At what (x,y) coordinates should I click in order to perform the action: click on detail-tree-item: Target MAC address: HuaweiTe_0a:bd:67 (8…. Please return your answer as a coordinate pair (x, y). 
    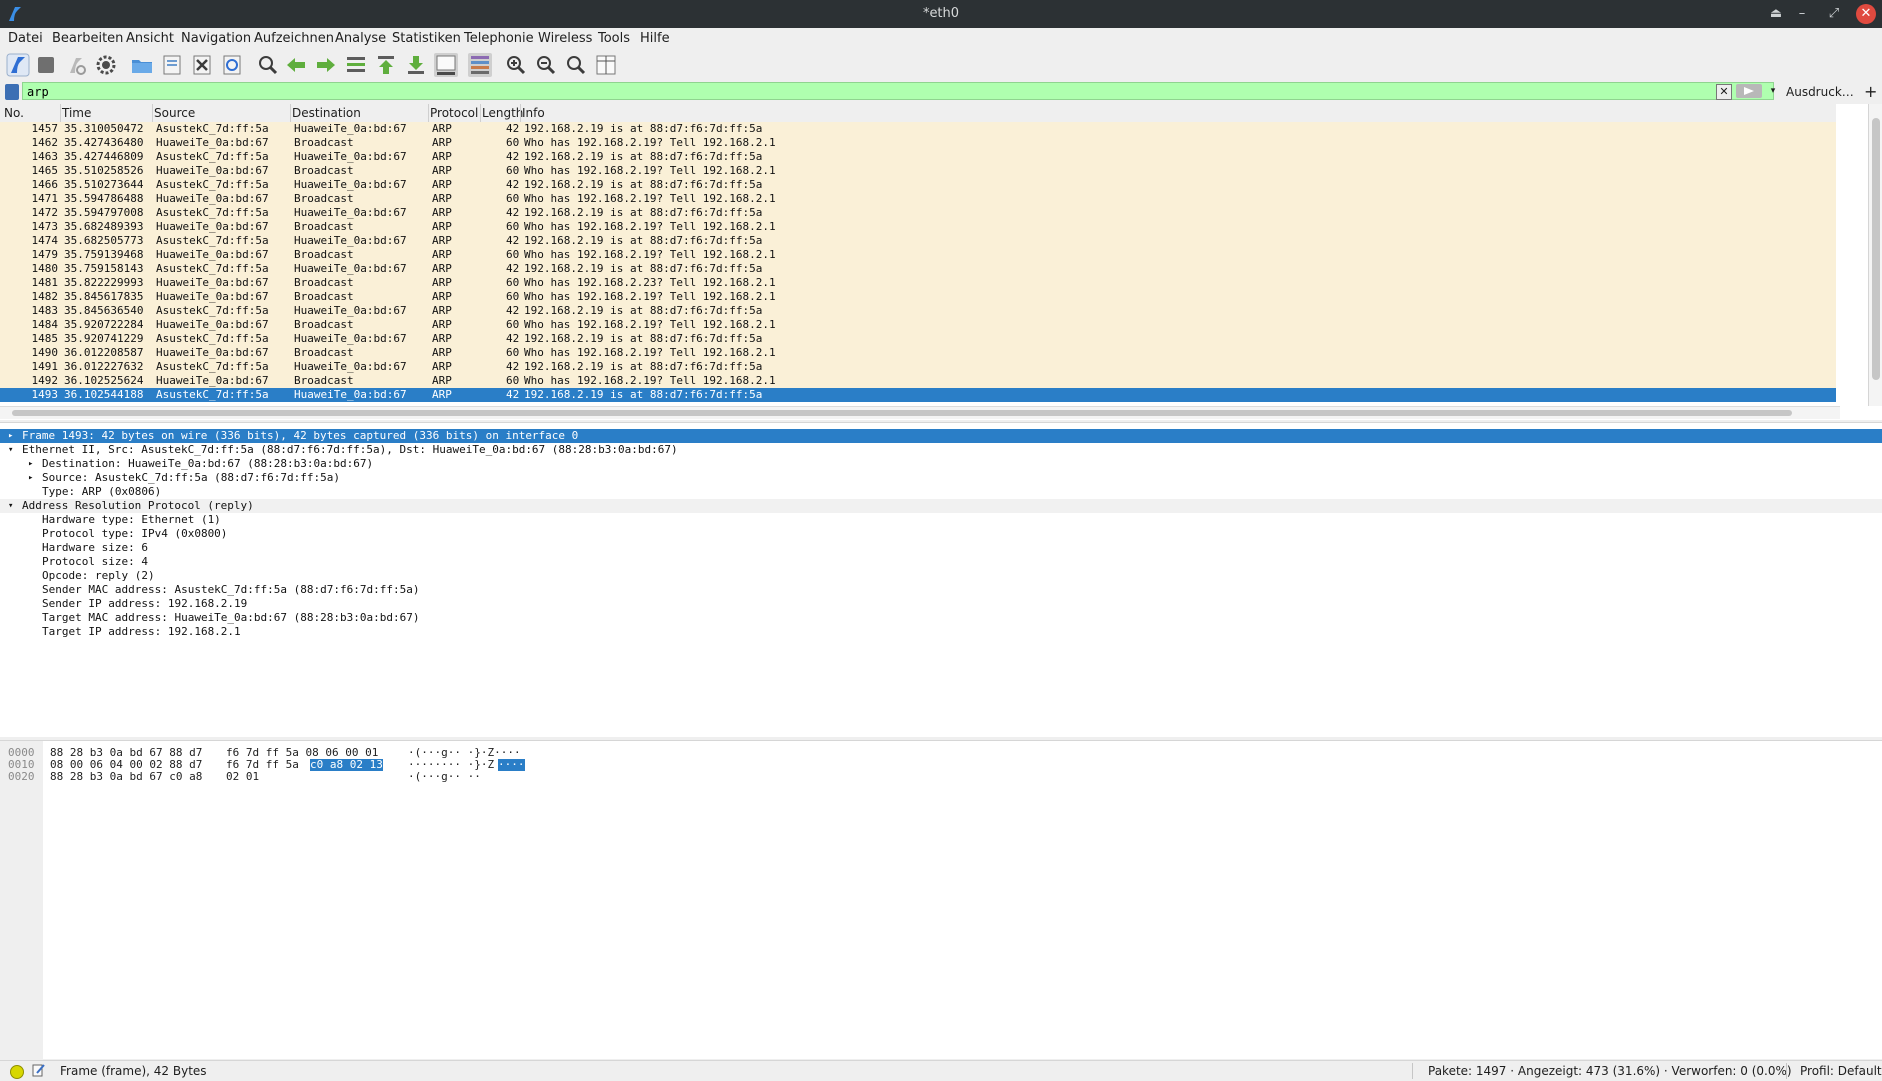
    Looking at the image, I should click on (941, 618).